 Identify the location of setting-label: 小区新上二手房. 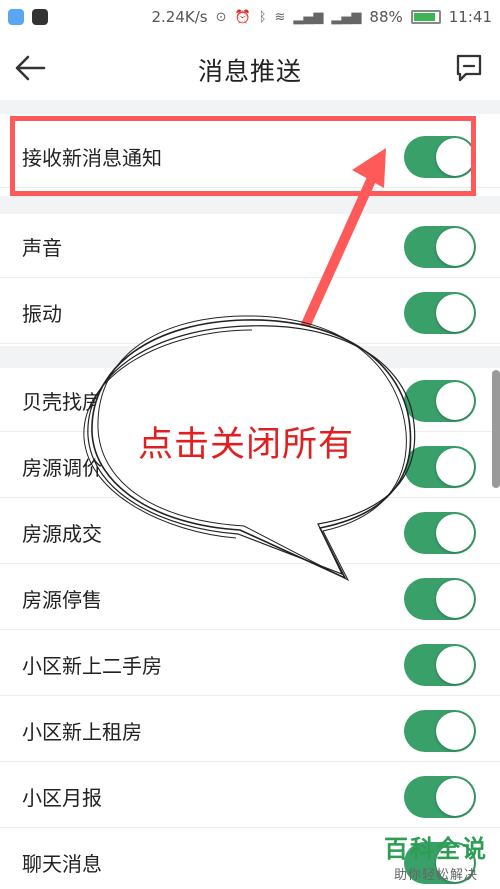
(92, 666).